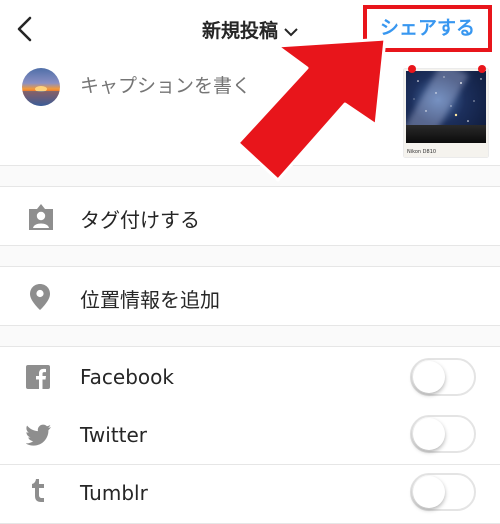  Describe the element at coordinates (140, 220) in the screenshot. I see `tag-people-label: タグ付けする` at that location.